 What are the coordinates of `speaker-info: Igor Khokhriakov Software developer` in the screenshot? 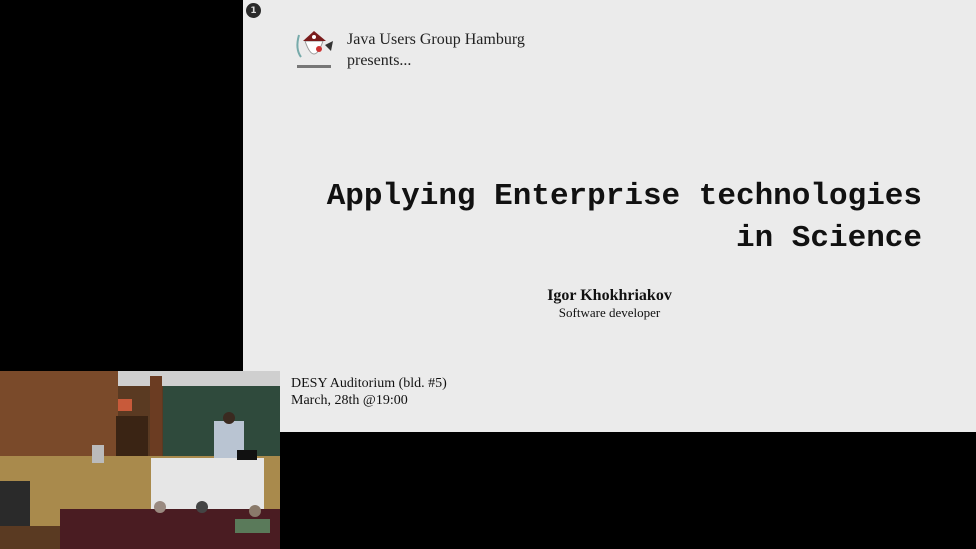 It's located at (609, 303).